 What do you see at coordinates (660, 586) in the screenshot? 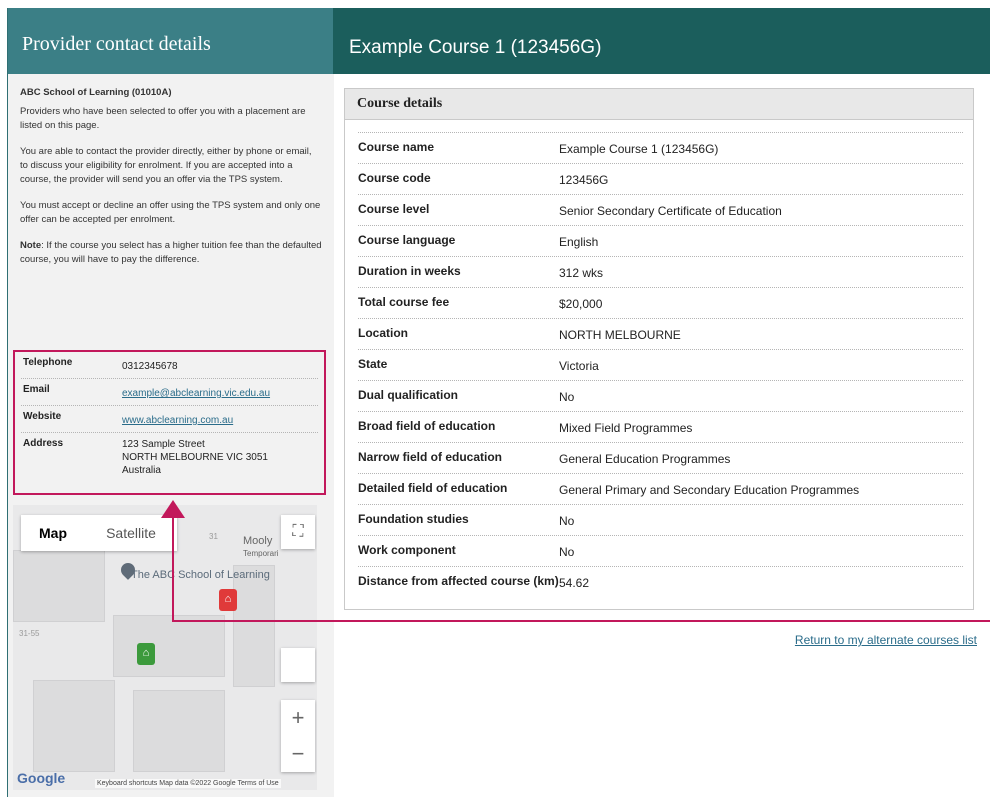
I see `detail-row: Distance from affected course (km) 54.62` at bounding box center [660, 586].